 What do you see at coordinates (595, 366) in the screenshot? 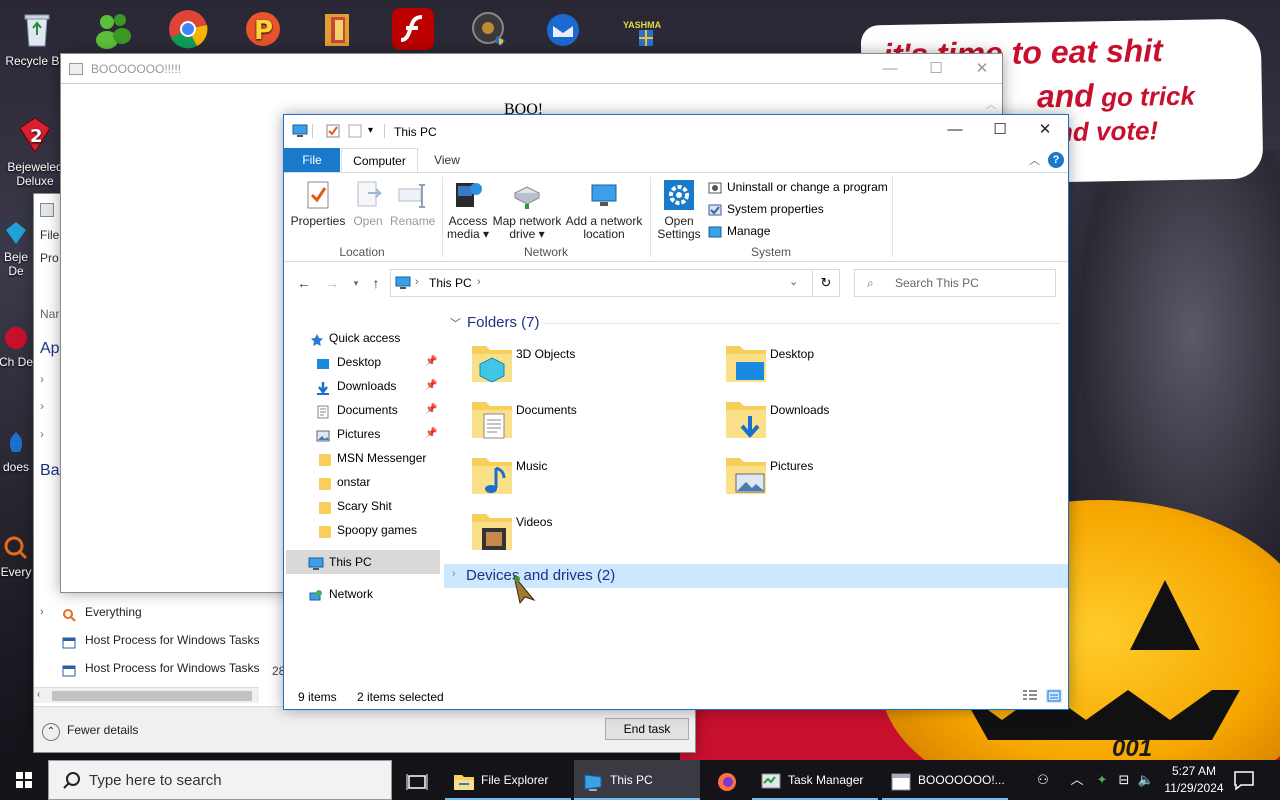
I see `folder-item-3d-objects: 3D Objects` at bounding box center [595, 366].